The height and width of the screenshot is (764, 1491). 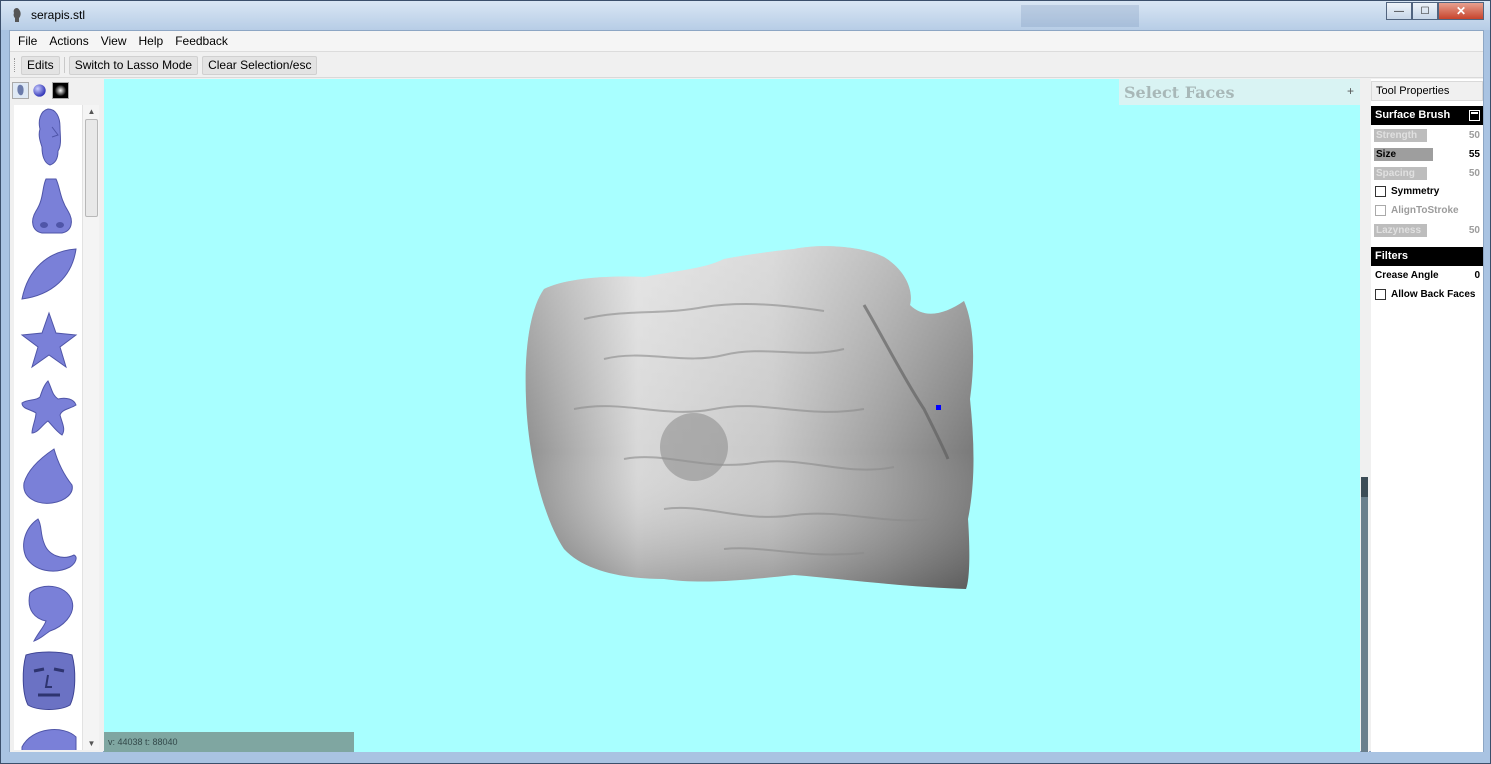 What do you see at coordinates (49, 733) in the screenshot?
I see `dome-shape-icon` at bounding box center [49, 733].